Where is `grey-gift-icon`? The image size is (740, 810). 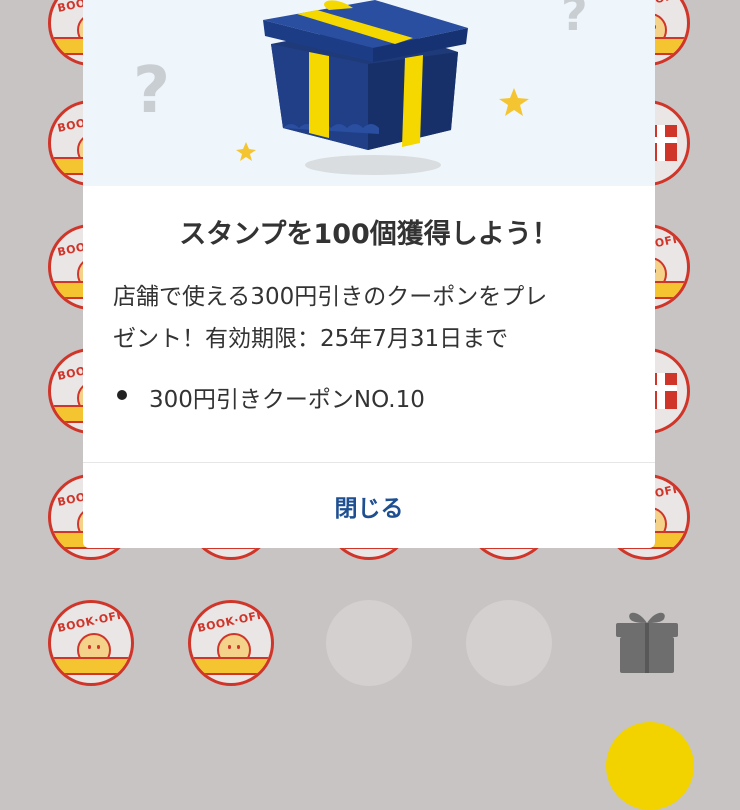
grey-gift-icon is located at coordinates (647, 642).